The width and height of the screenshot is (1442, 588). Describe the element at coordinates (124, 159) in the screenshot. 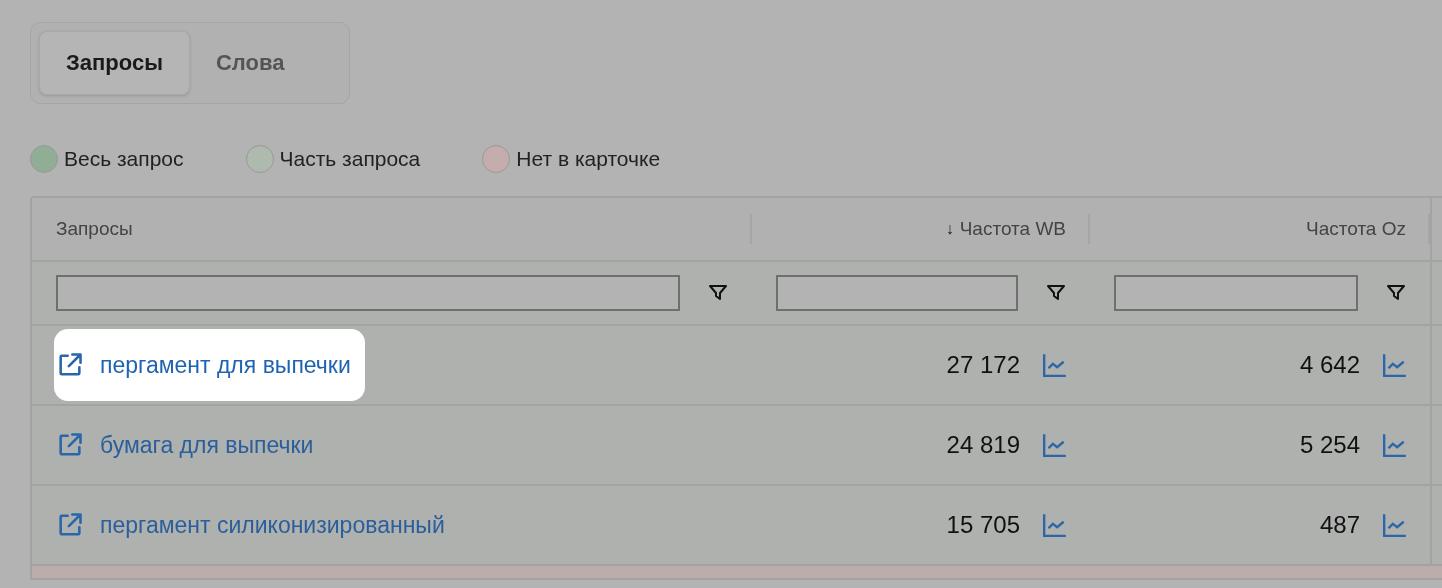

I see `legend-label: Весь запрос` at that location.